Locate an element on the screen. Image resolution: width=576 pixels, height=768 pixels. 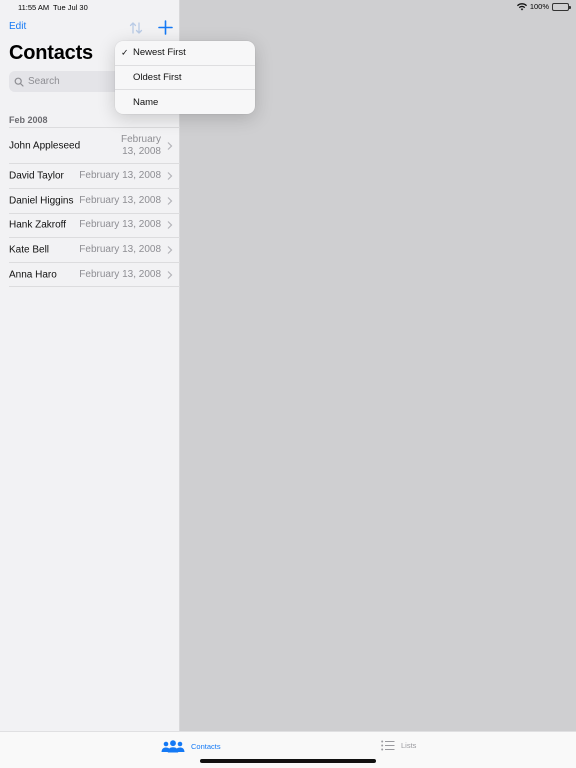
sort-menu: ✓ Newest First Oldest First Name is located at coordinates (185, 77).